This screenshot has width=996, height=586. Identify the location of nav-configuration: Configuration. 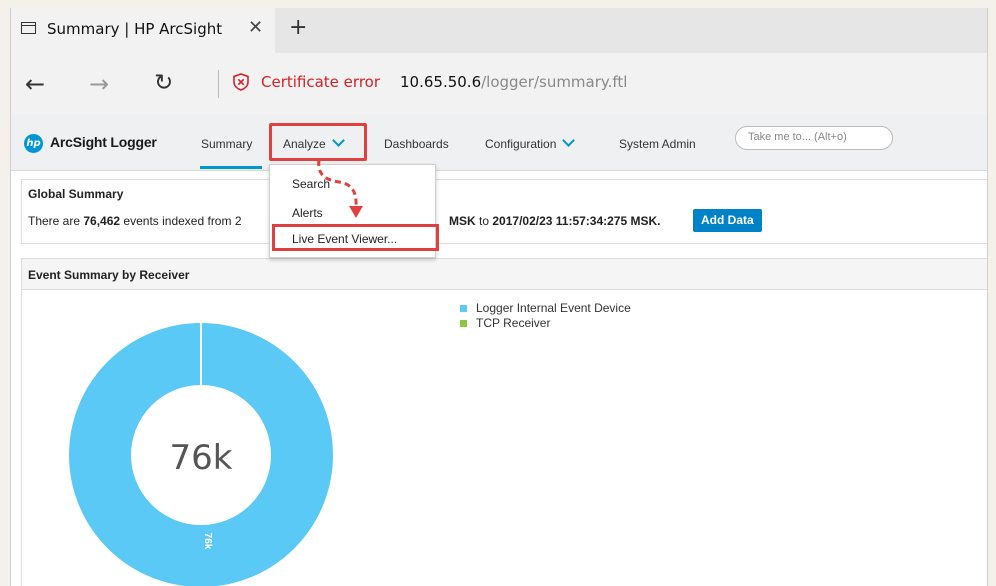
(530, 142).